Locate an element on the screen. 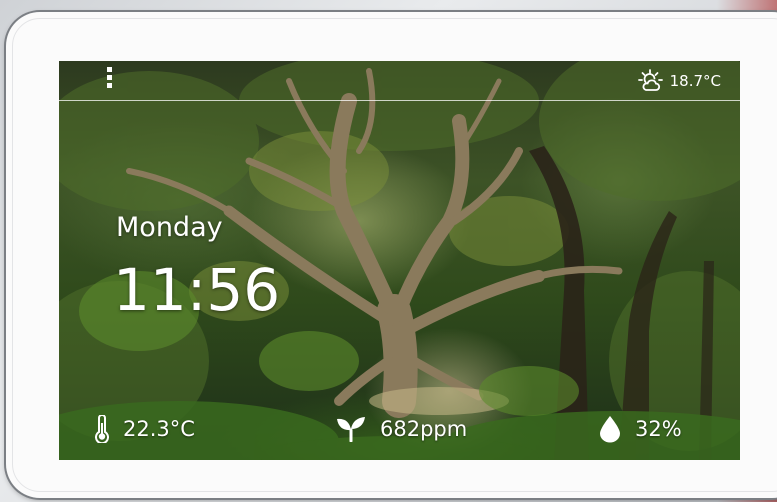 The image size is (777, 502). outdoor-weather: 18.7°C is located at coordinates (679, 81).